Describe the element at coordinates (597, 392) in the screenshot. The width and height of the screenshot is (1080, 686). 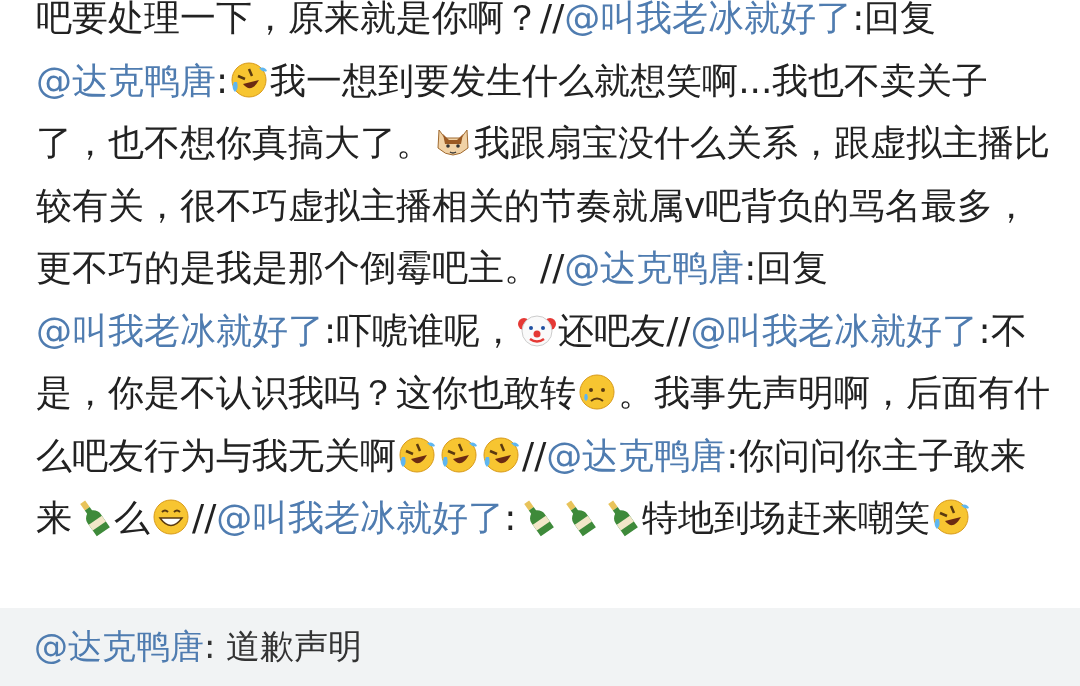
I see `worried-face-icon` at that location.